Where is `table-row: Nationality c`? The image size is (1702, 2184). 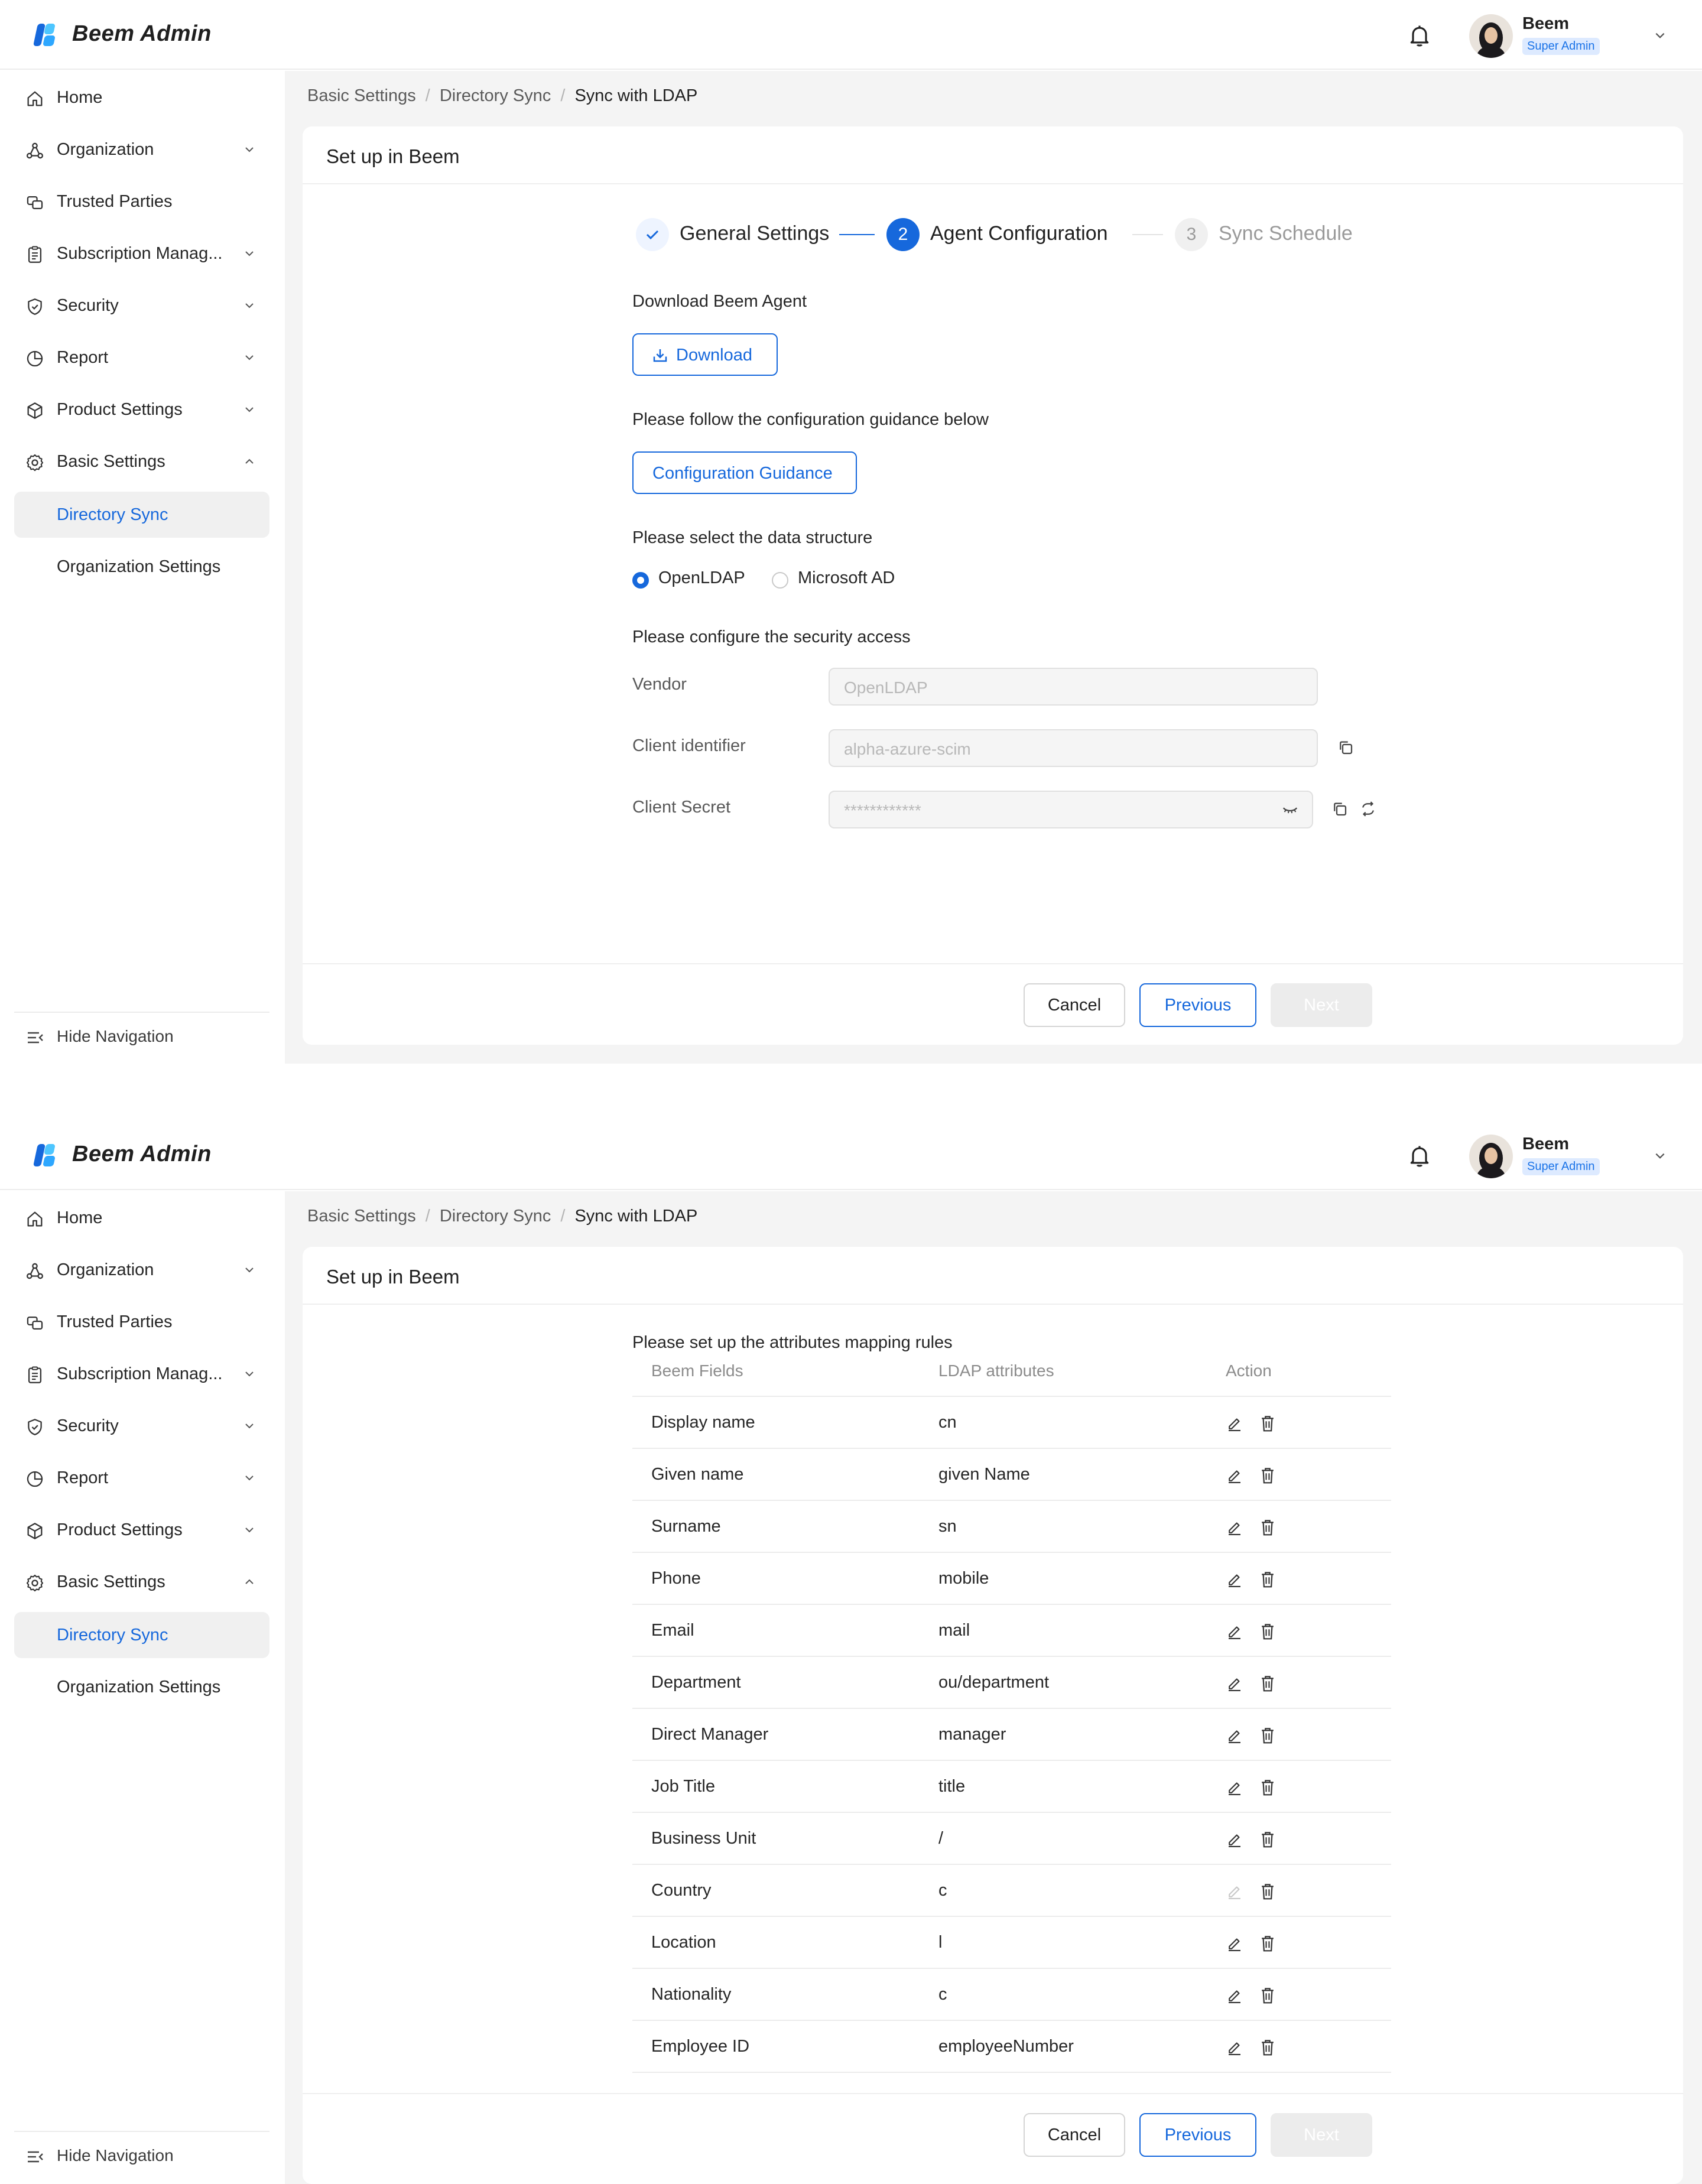 table-row: Nationality c is located at coordinates (1011, 1995).